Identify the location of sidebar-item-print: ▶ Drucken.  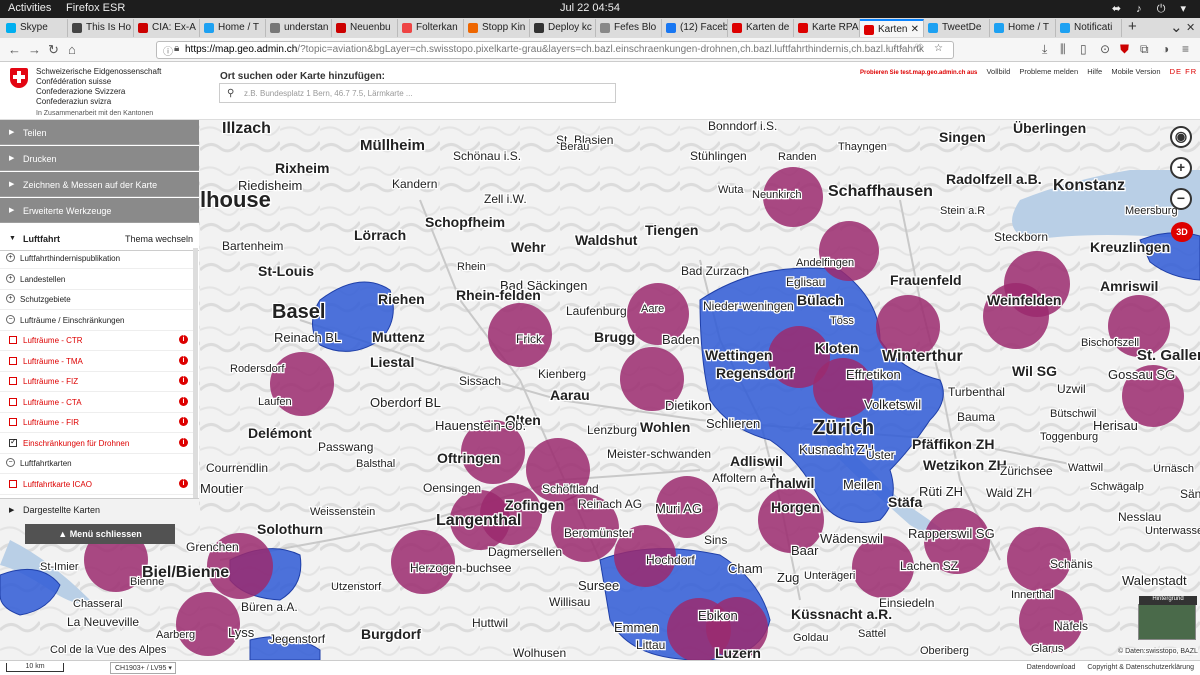
(99, 158).